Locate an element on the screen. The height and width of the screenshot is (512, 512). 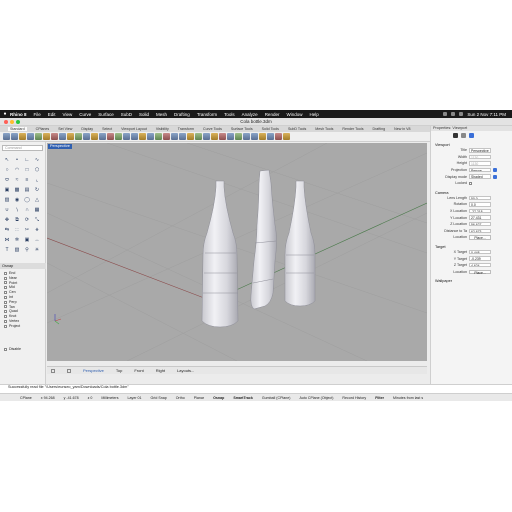
point-icon: • is located at coordinates (17, 160).